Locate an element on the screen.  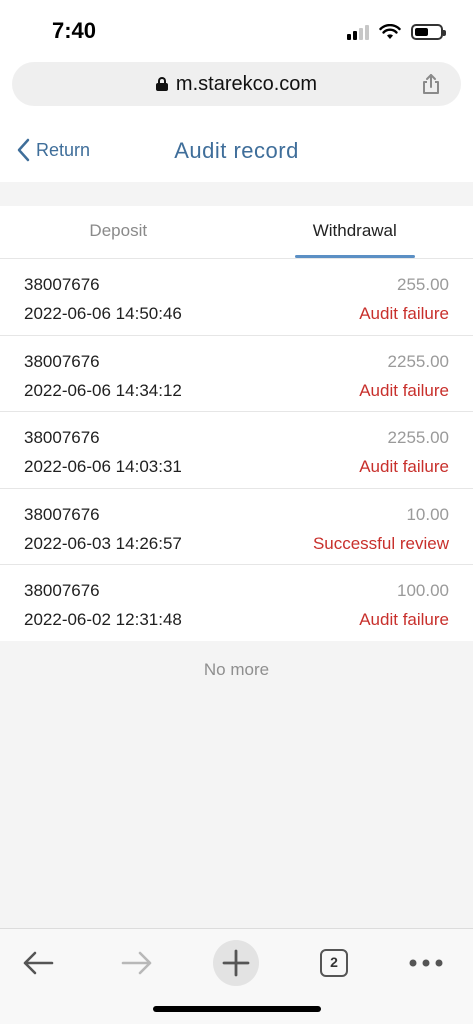
browser-back-button is located at coordinates (38, 963).